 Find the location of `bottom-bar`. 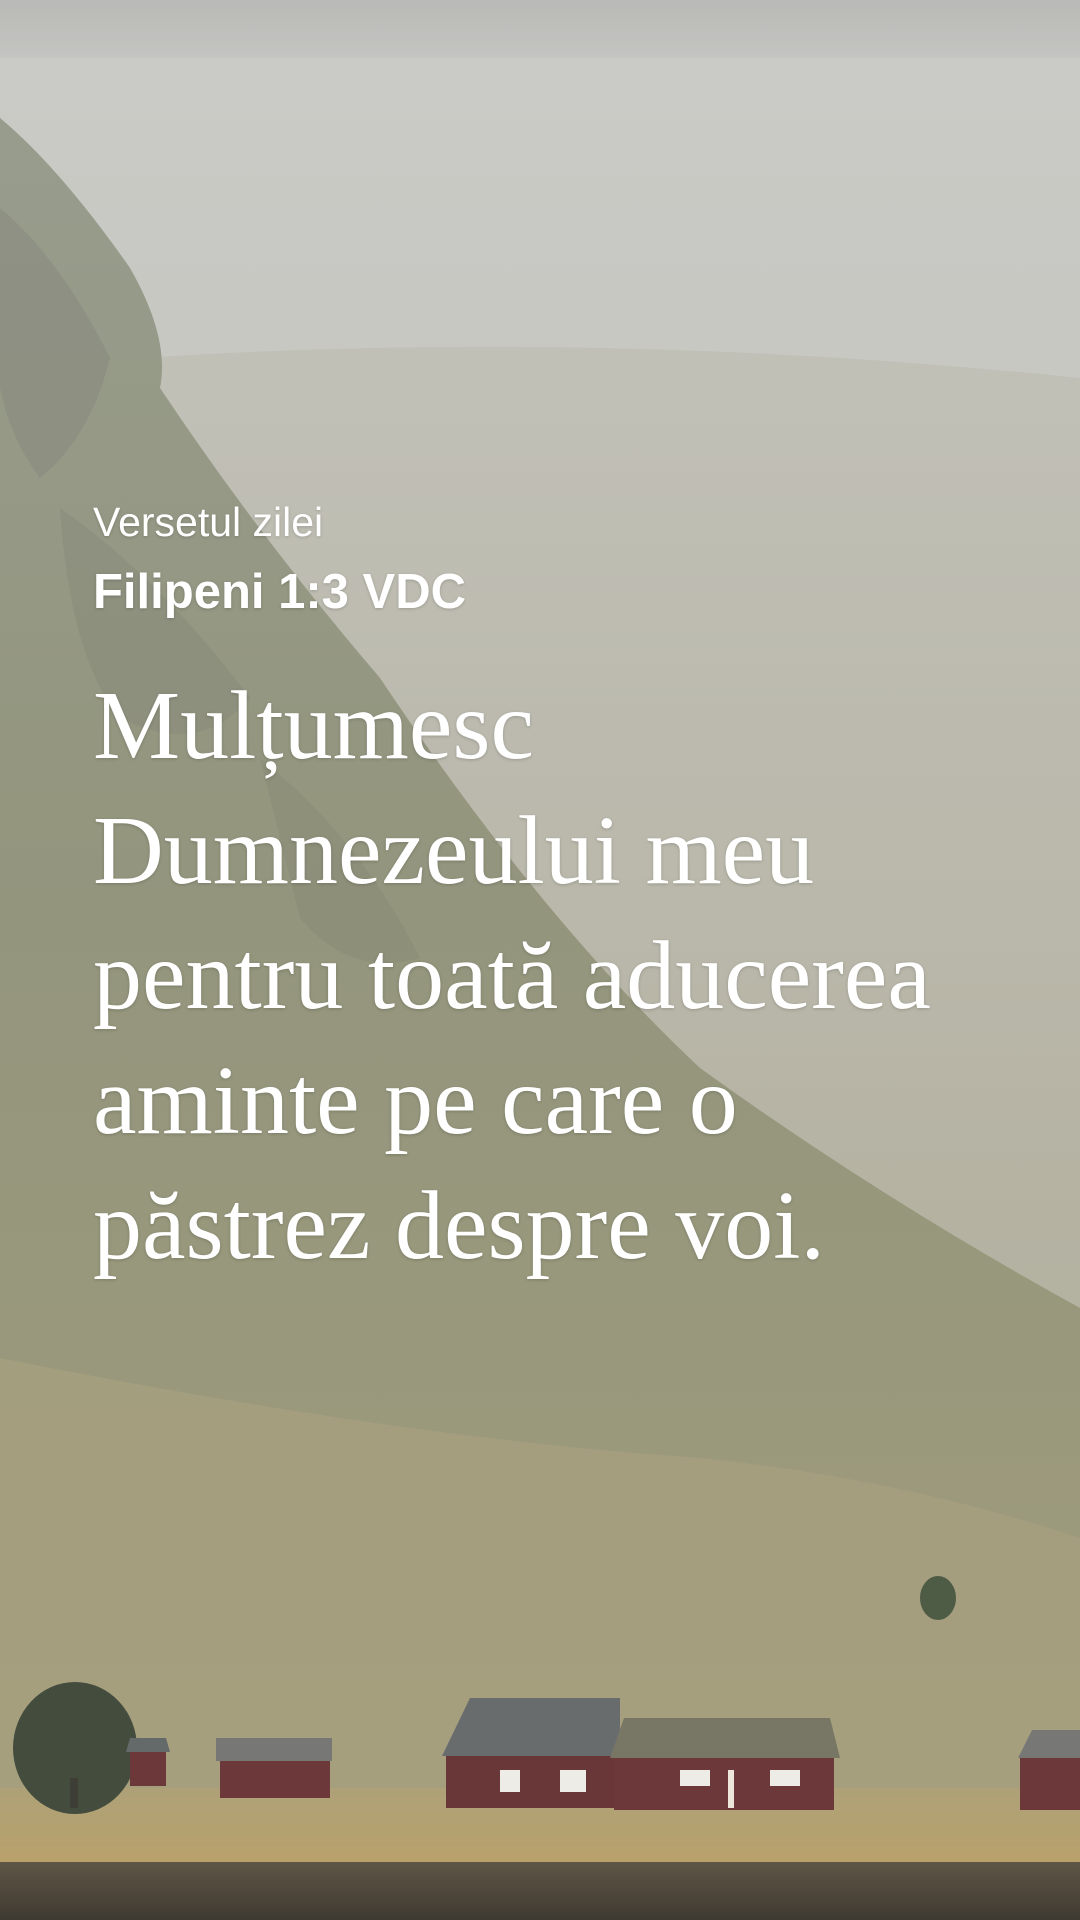

bottom-bar is located at coordinates (540, 1891).